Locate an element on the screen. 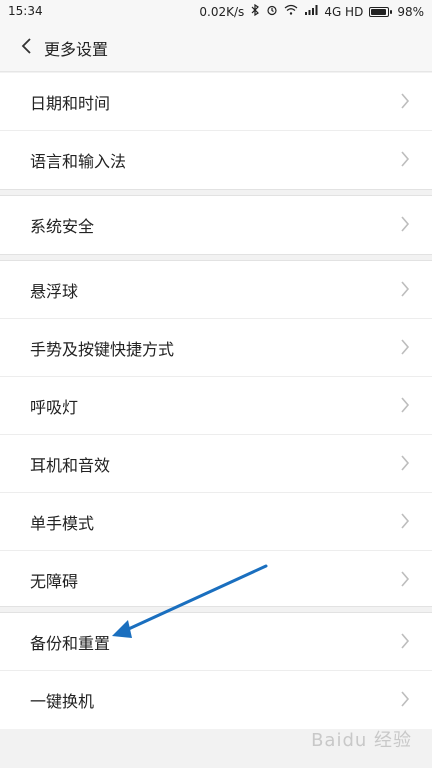  watermark: Baidu 经验 is located at coordinates (361, 740).